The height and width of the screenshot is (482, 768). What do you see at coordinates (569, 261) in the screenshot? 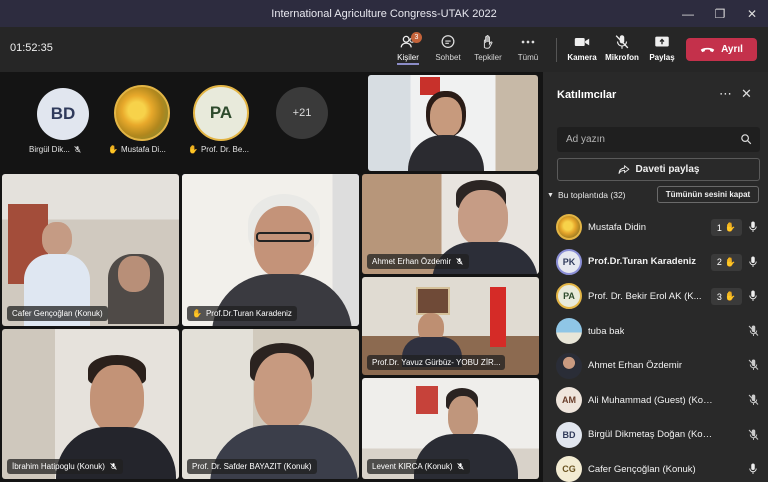
I see `participant-avatar: PK` at bounding box center [569, 261].